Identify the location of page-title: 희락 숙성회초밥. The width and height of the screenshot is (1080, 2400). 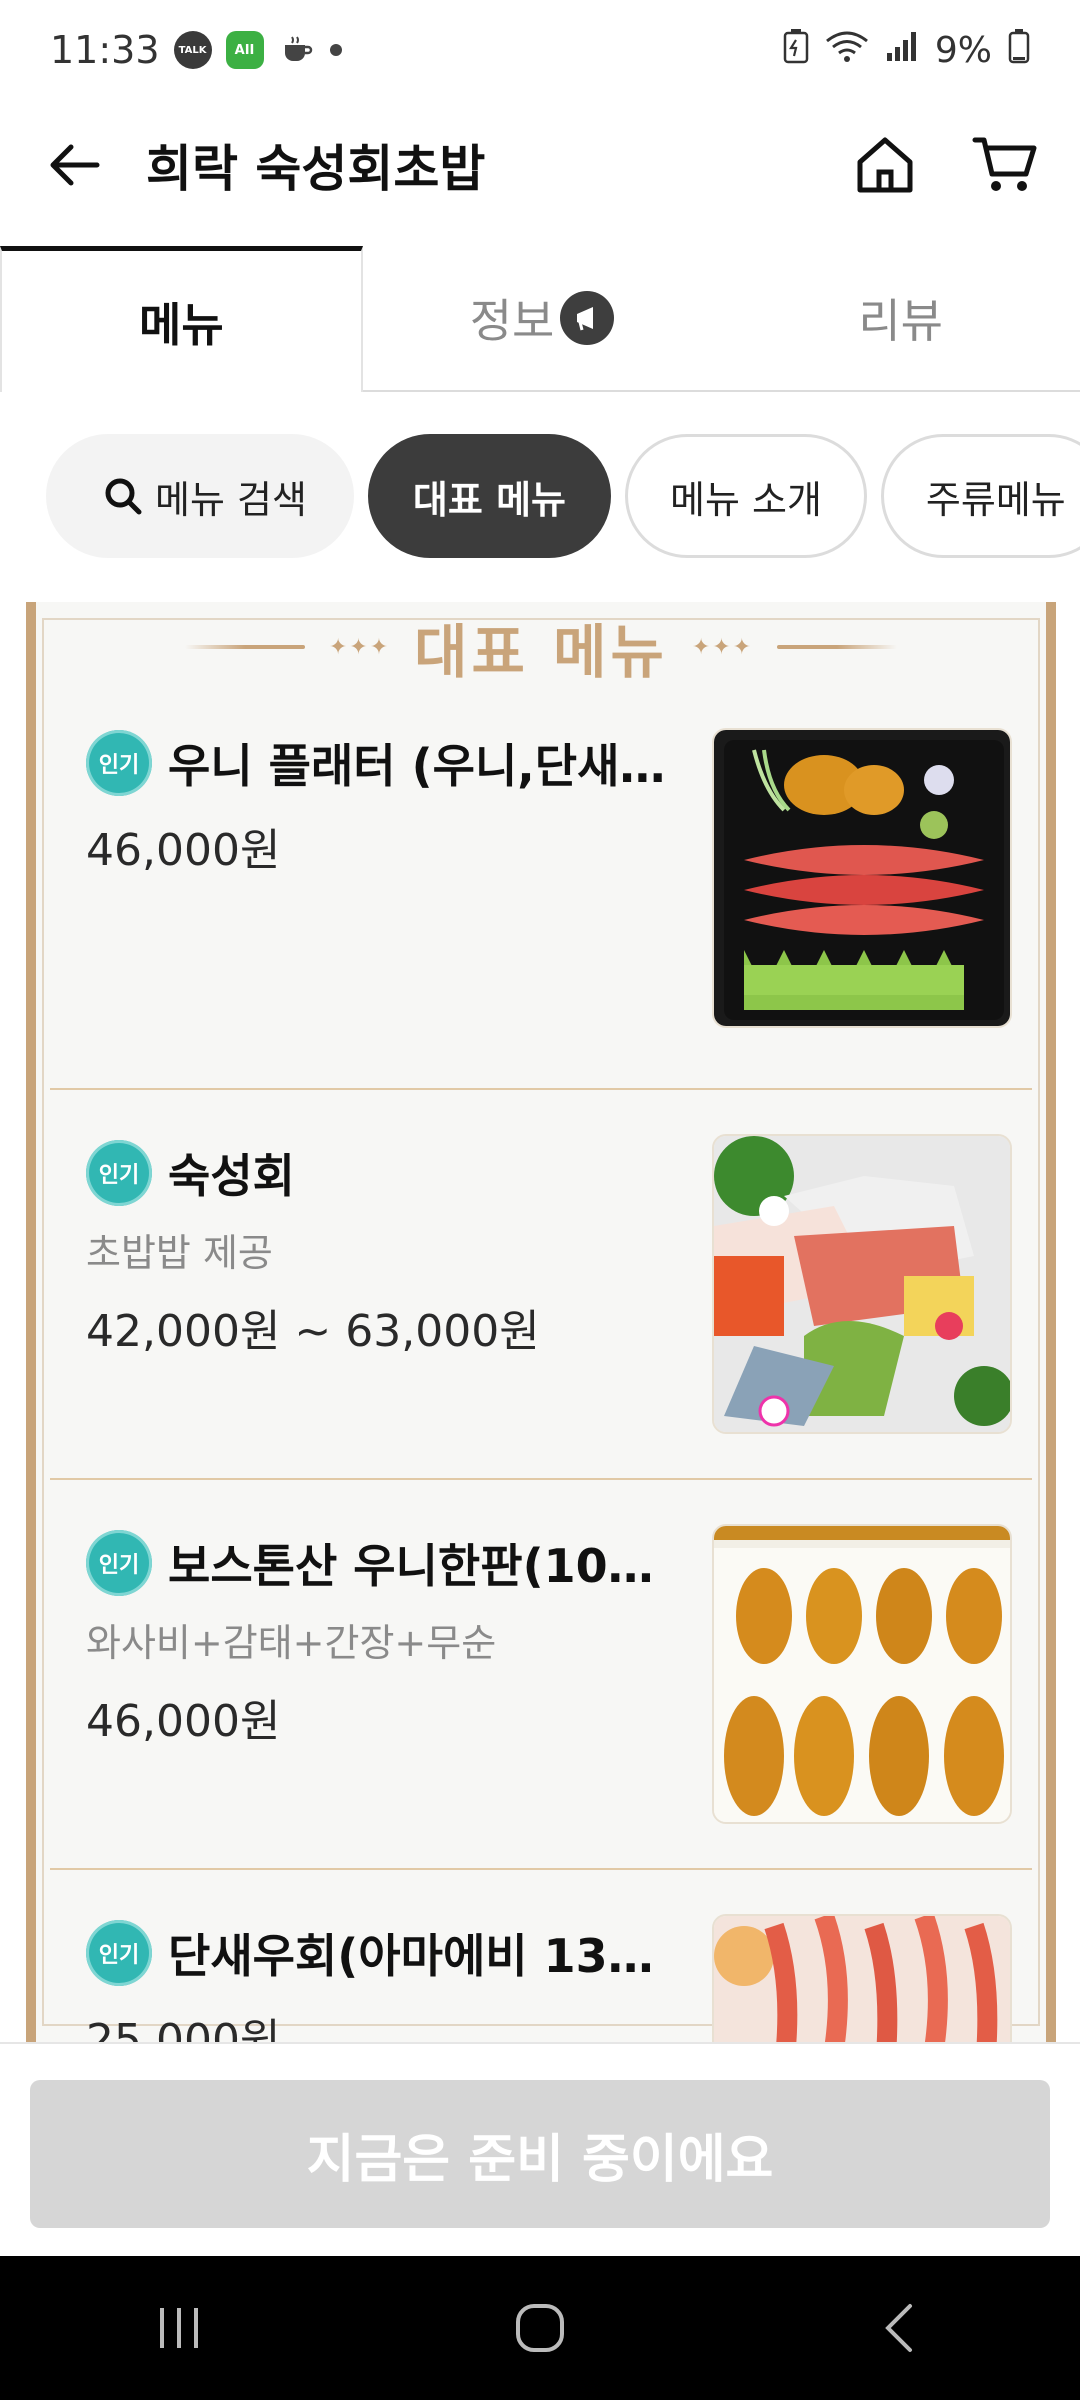
(316, 169).